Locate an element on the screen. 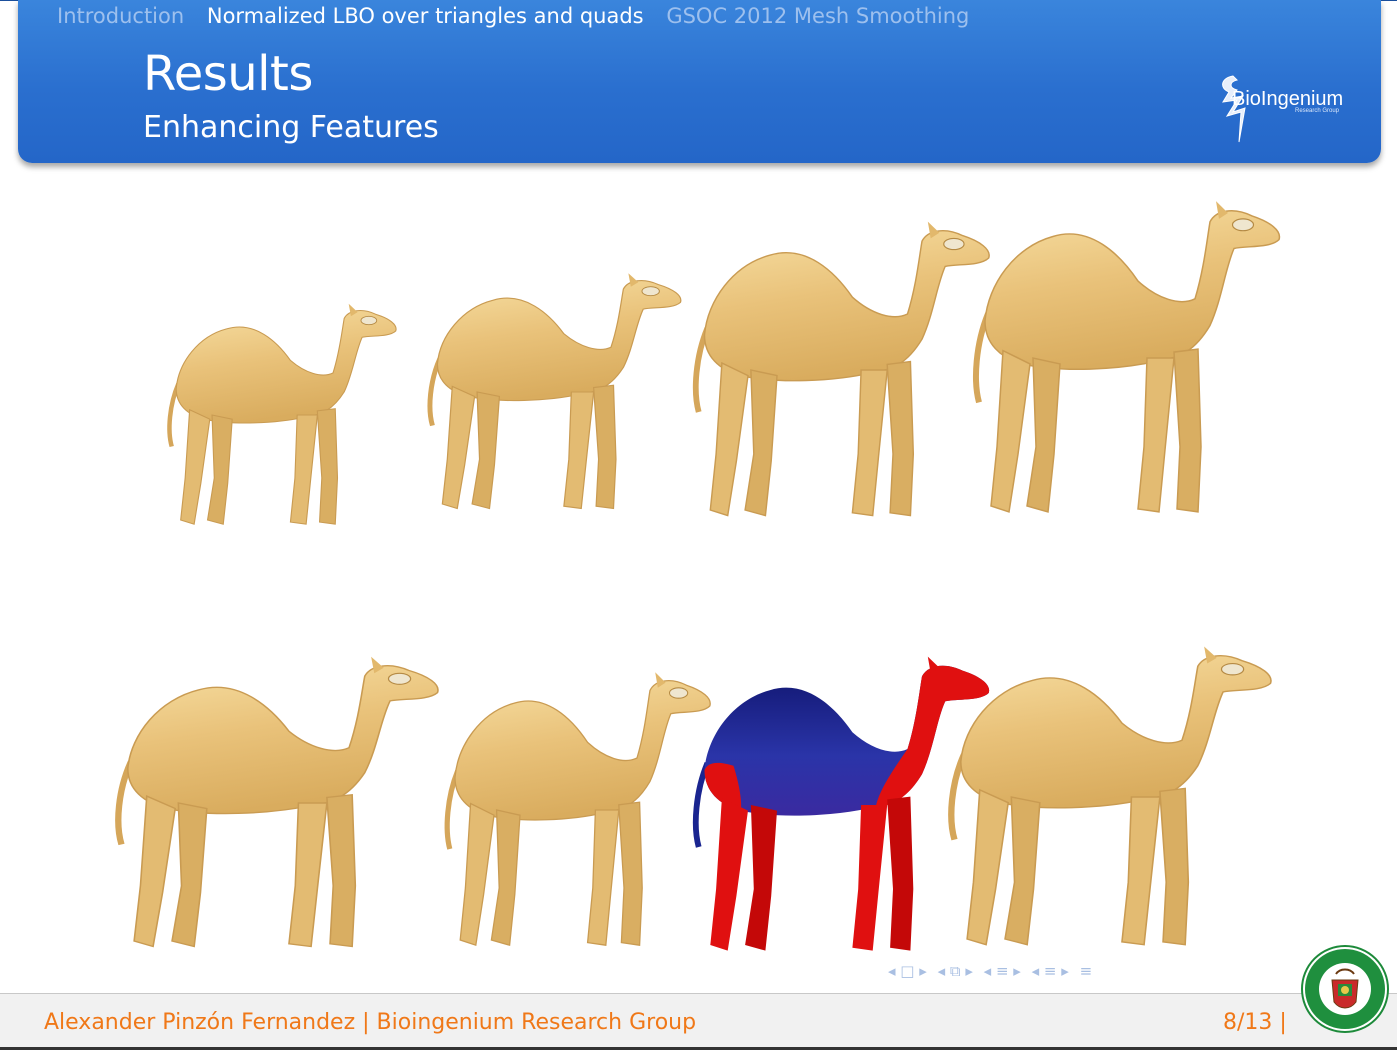 The width and height of the screenshot is (1397, 1050). page-number: 8/13 | is located at coordinates (1255, 1022).